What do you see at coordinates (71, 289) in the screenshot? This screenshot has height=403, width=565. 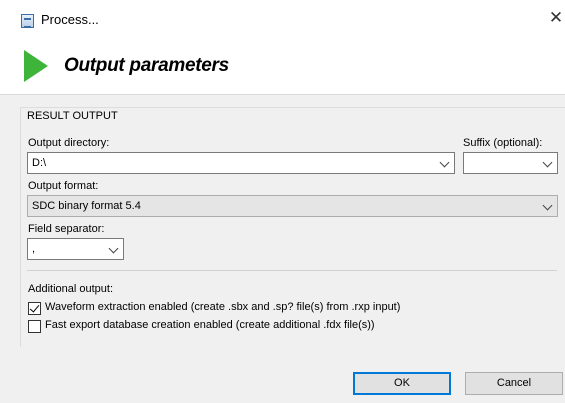 I see `additional-output-label: Additional output:` at bounding box center [71, 289].